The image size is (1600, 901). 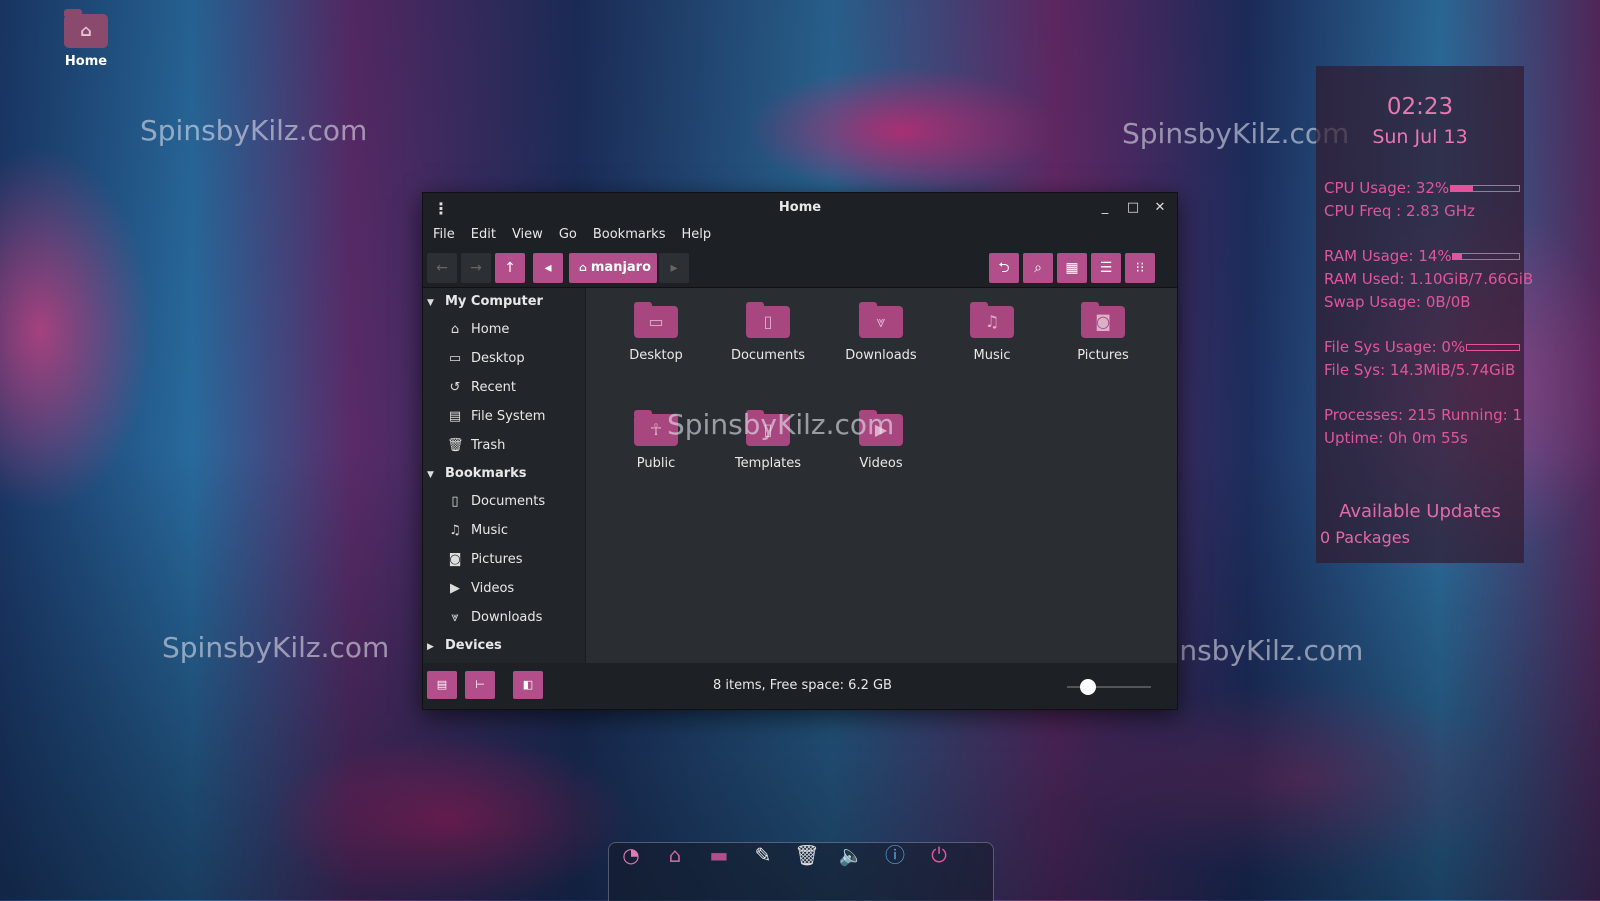 I want to click on menu-edit: Edit, so click(x=483, y=235).